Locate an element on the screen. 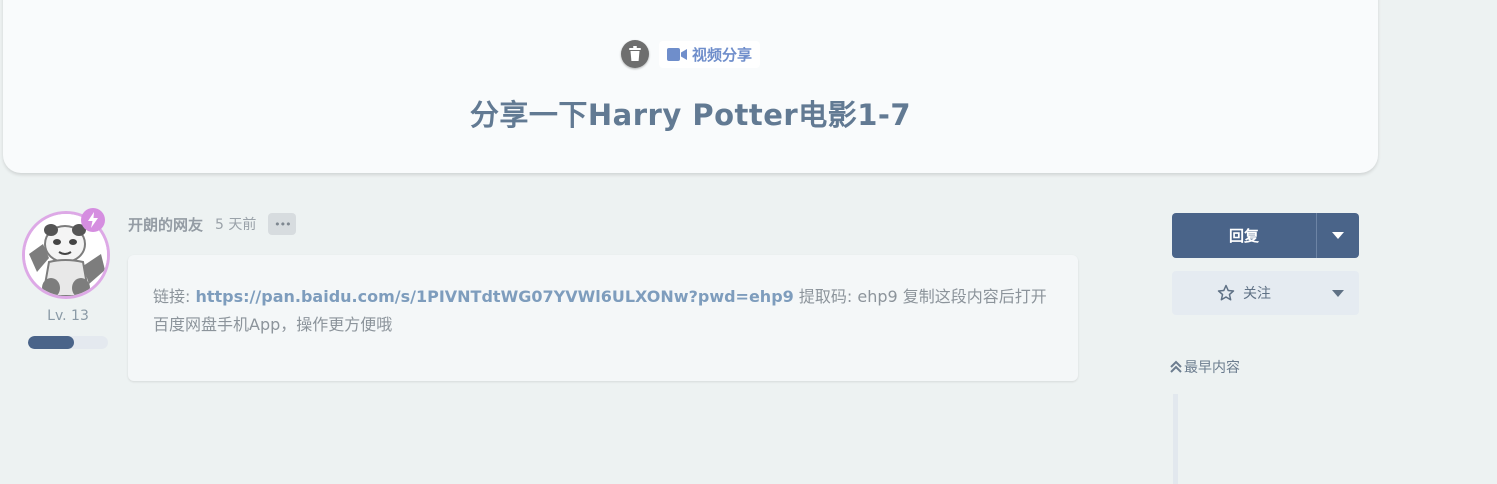 This screenshot has height=484, width=1497. tag-label: 视频分享 is located at coordinates (721, 54).